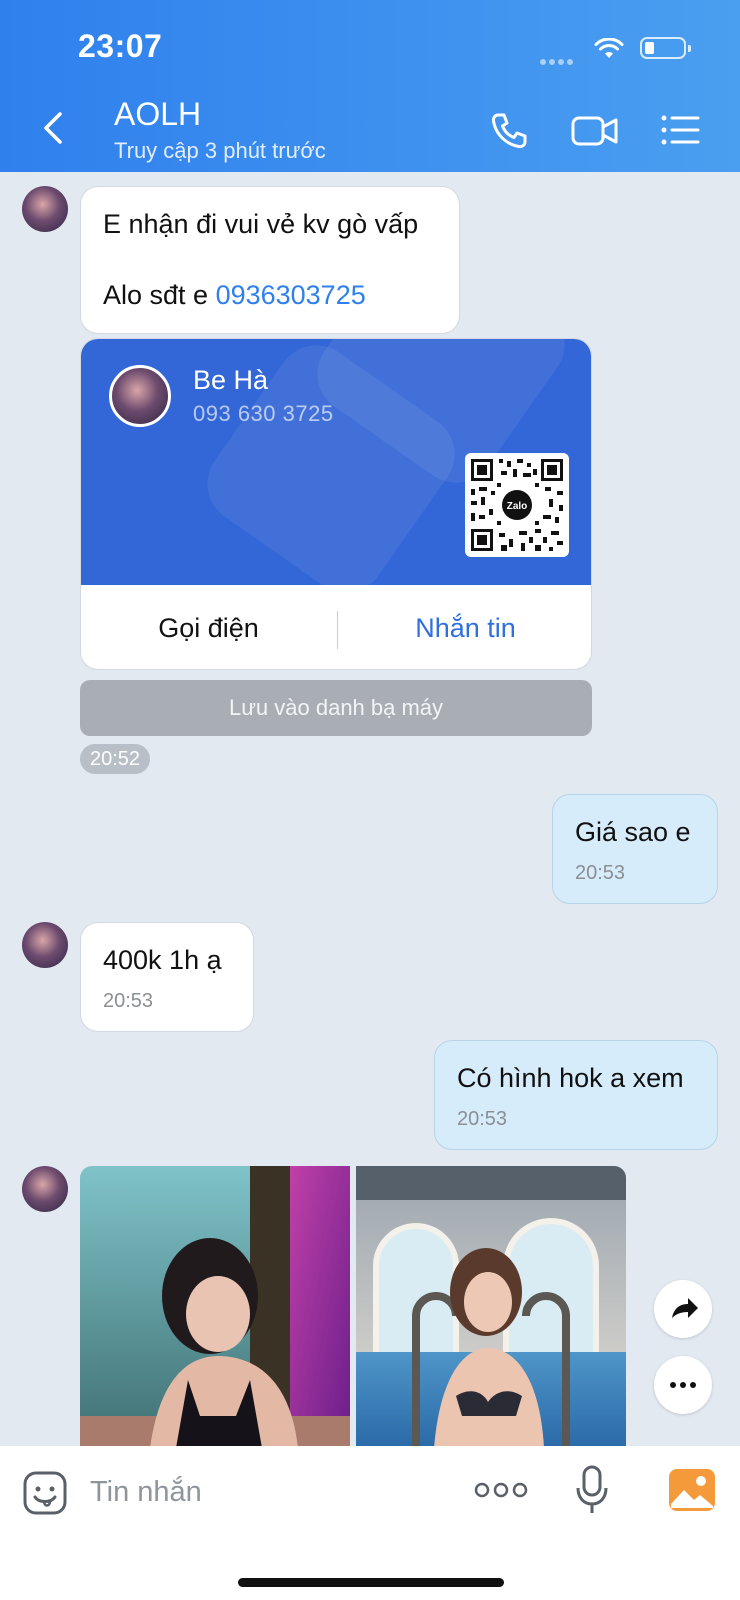 The image size is (740, 1600). What do you see at coordinates (592, 1490) in the screenshot?
I see `mic-icon` at bounding box center [592, 1490].